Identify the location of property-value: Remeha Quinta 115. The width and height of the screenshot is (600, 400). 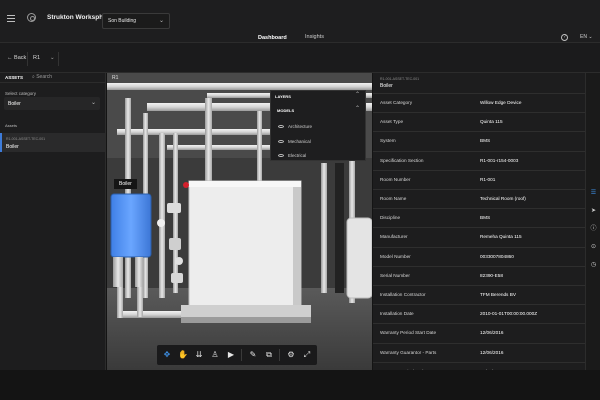
(501, 237).